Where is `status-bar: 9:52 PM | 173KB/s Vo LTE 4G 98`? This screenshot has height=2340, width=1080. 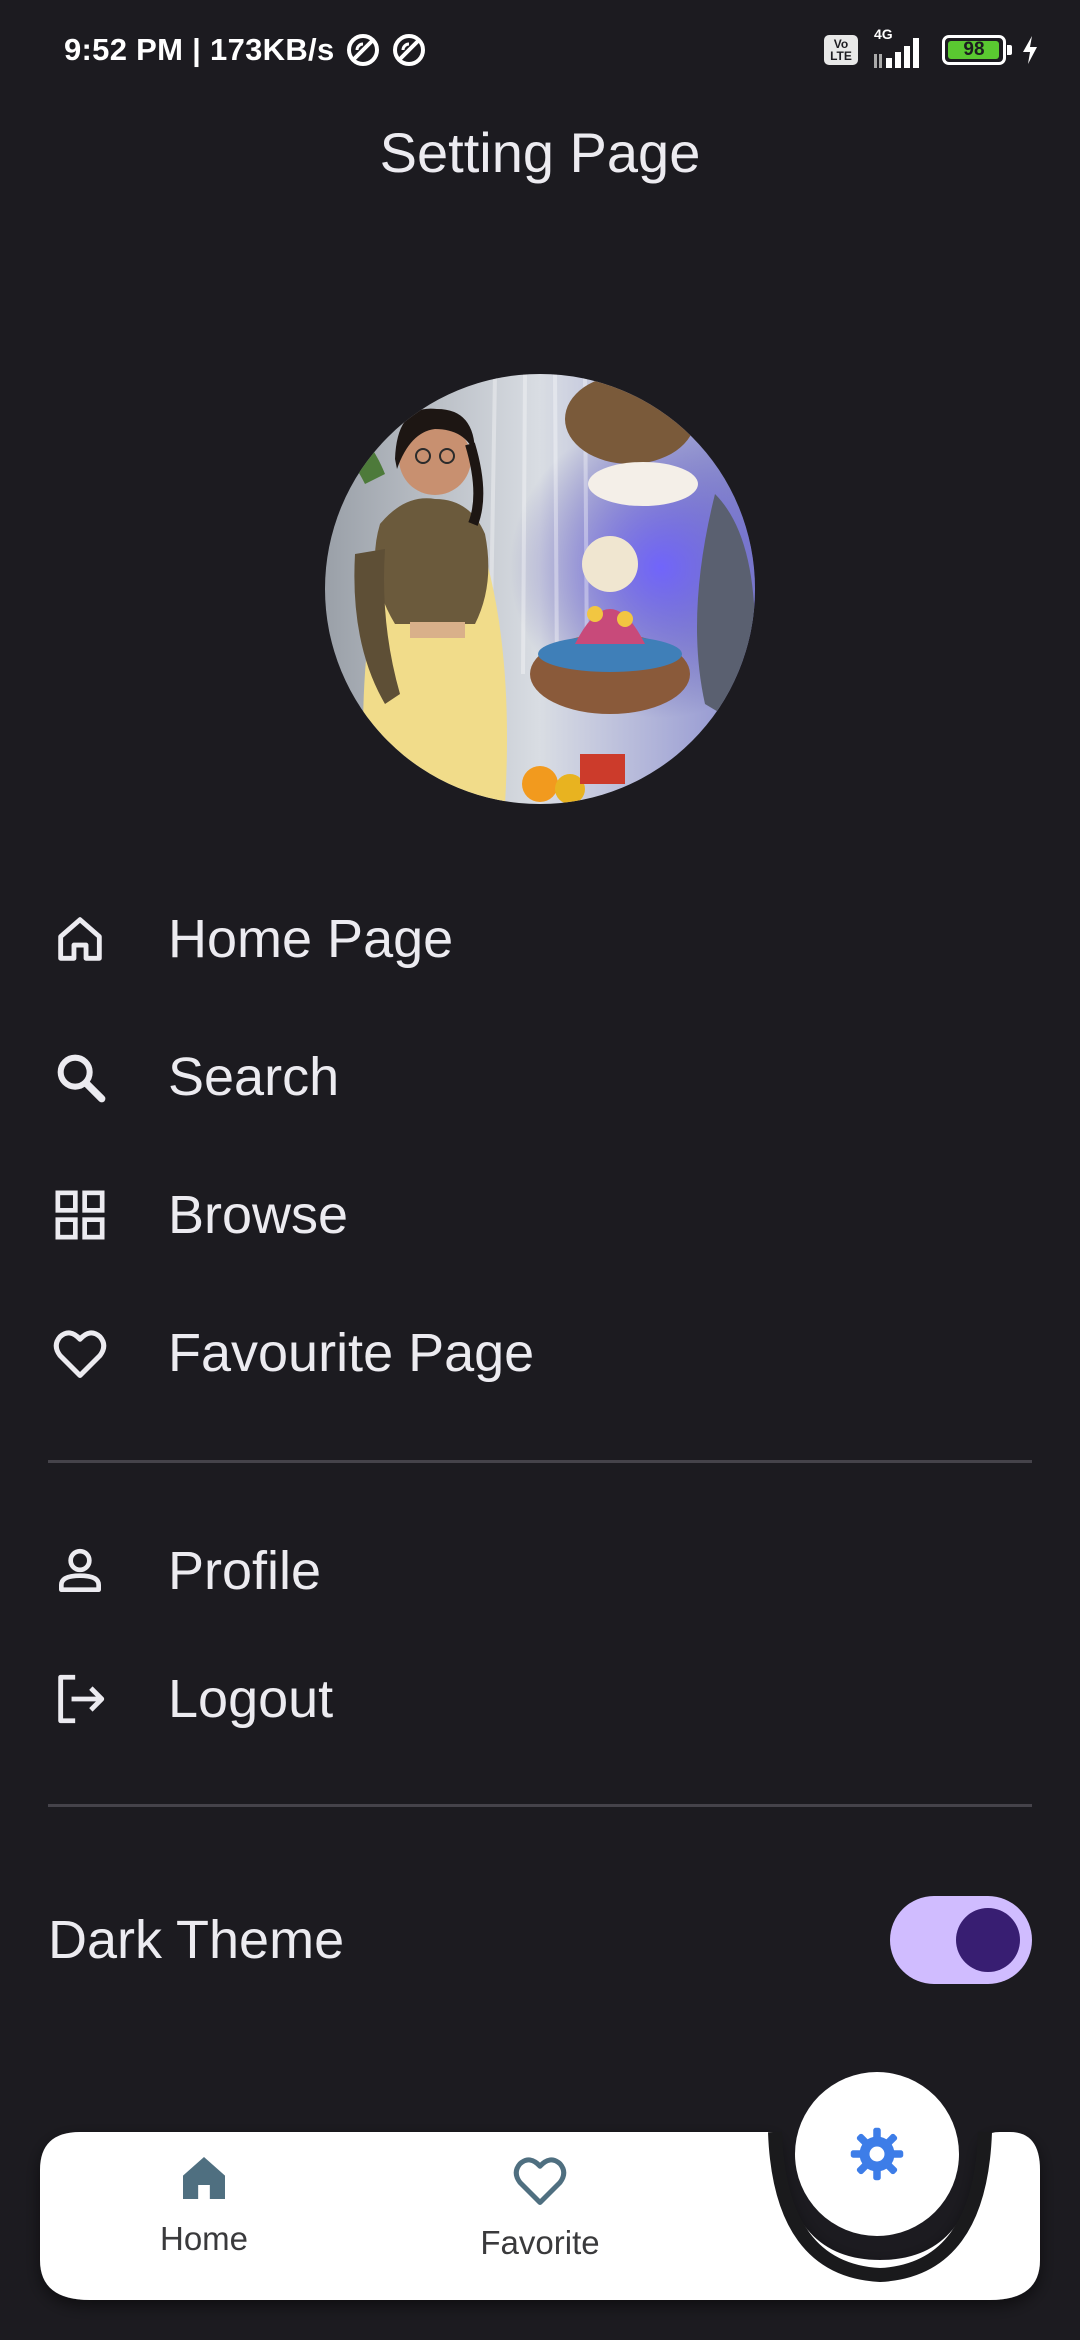 status-bar: 9:52 PM | 173KB/s Vo LTE 4G 98 is located at coordinates (540, 50).